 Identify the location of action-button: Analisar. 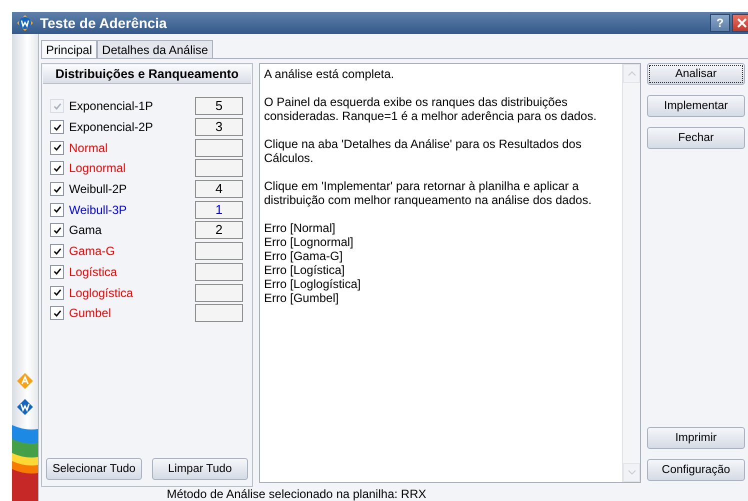
(696, 74).